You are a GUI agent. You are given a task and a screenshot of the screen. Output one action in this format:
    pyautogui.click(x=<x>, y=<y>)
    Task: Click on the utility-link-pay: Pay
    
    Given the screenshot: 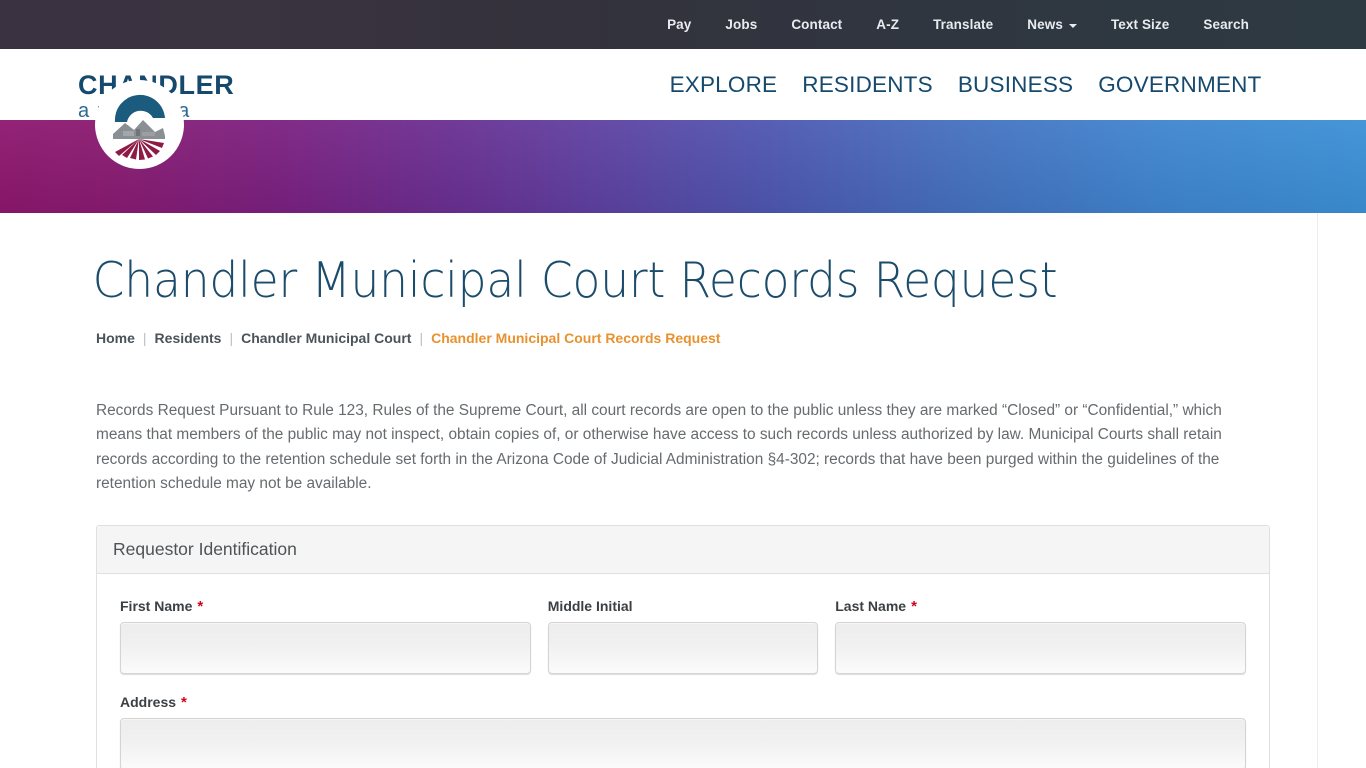 What is the action you would take?
    pyautogui.click(x=679, y=24)
    